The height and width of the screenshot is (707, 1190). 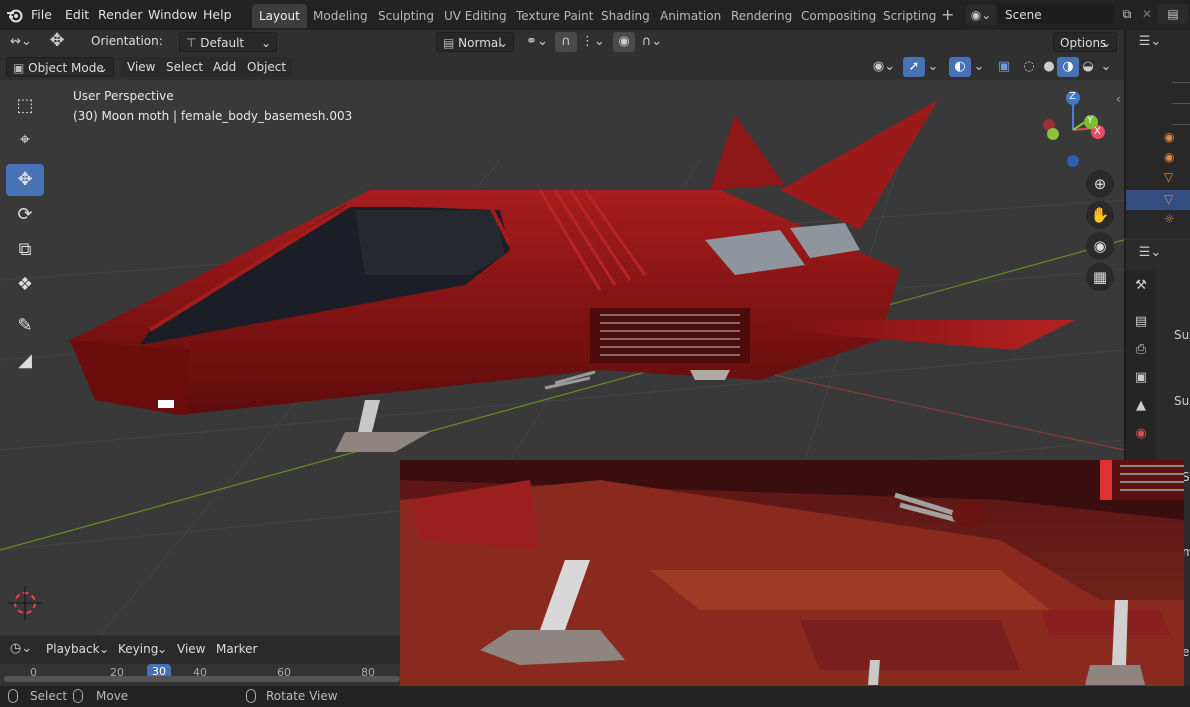 I want to click on zoom-icon: ⊕, so click(x=1100, y=184).